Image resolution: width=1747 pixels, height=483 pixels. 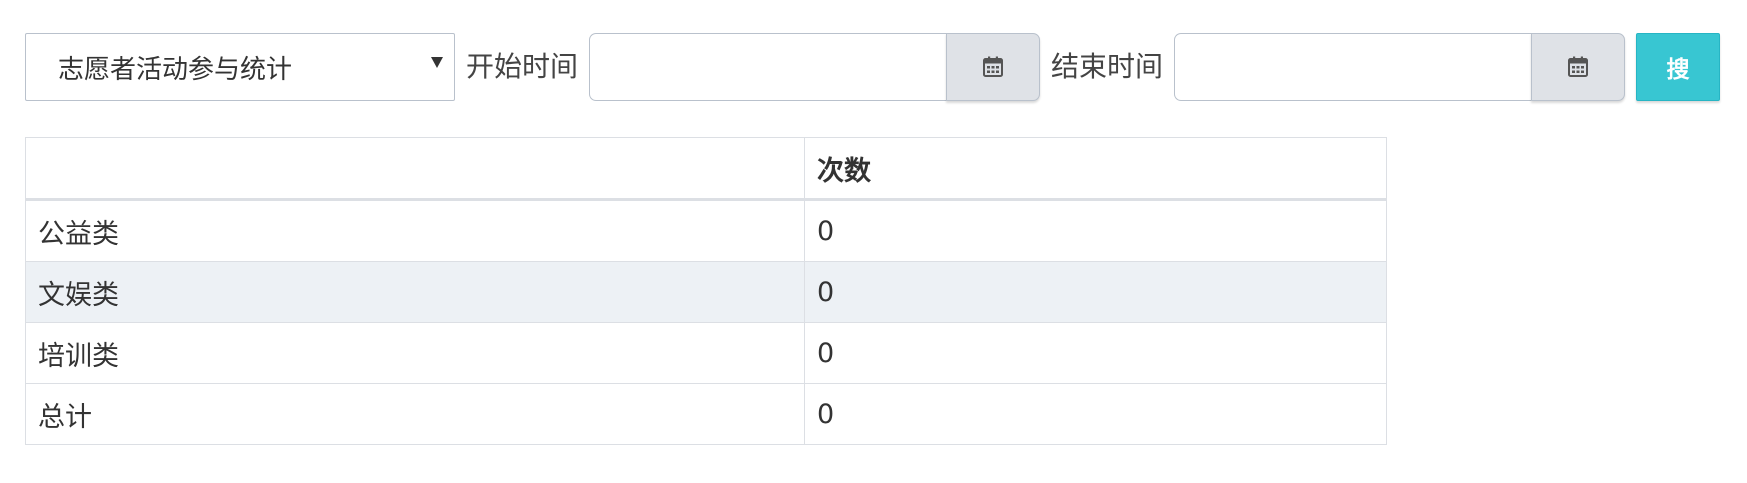 I want to click on row-category: 培训类, so click(x=415, y=353).